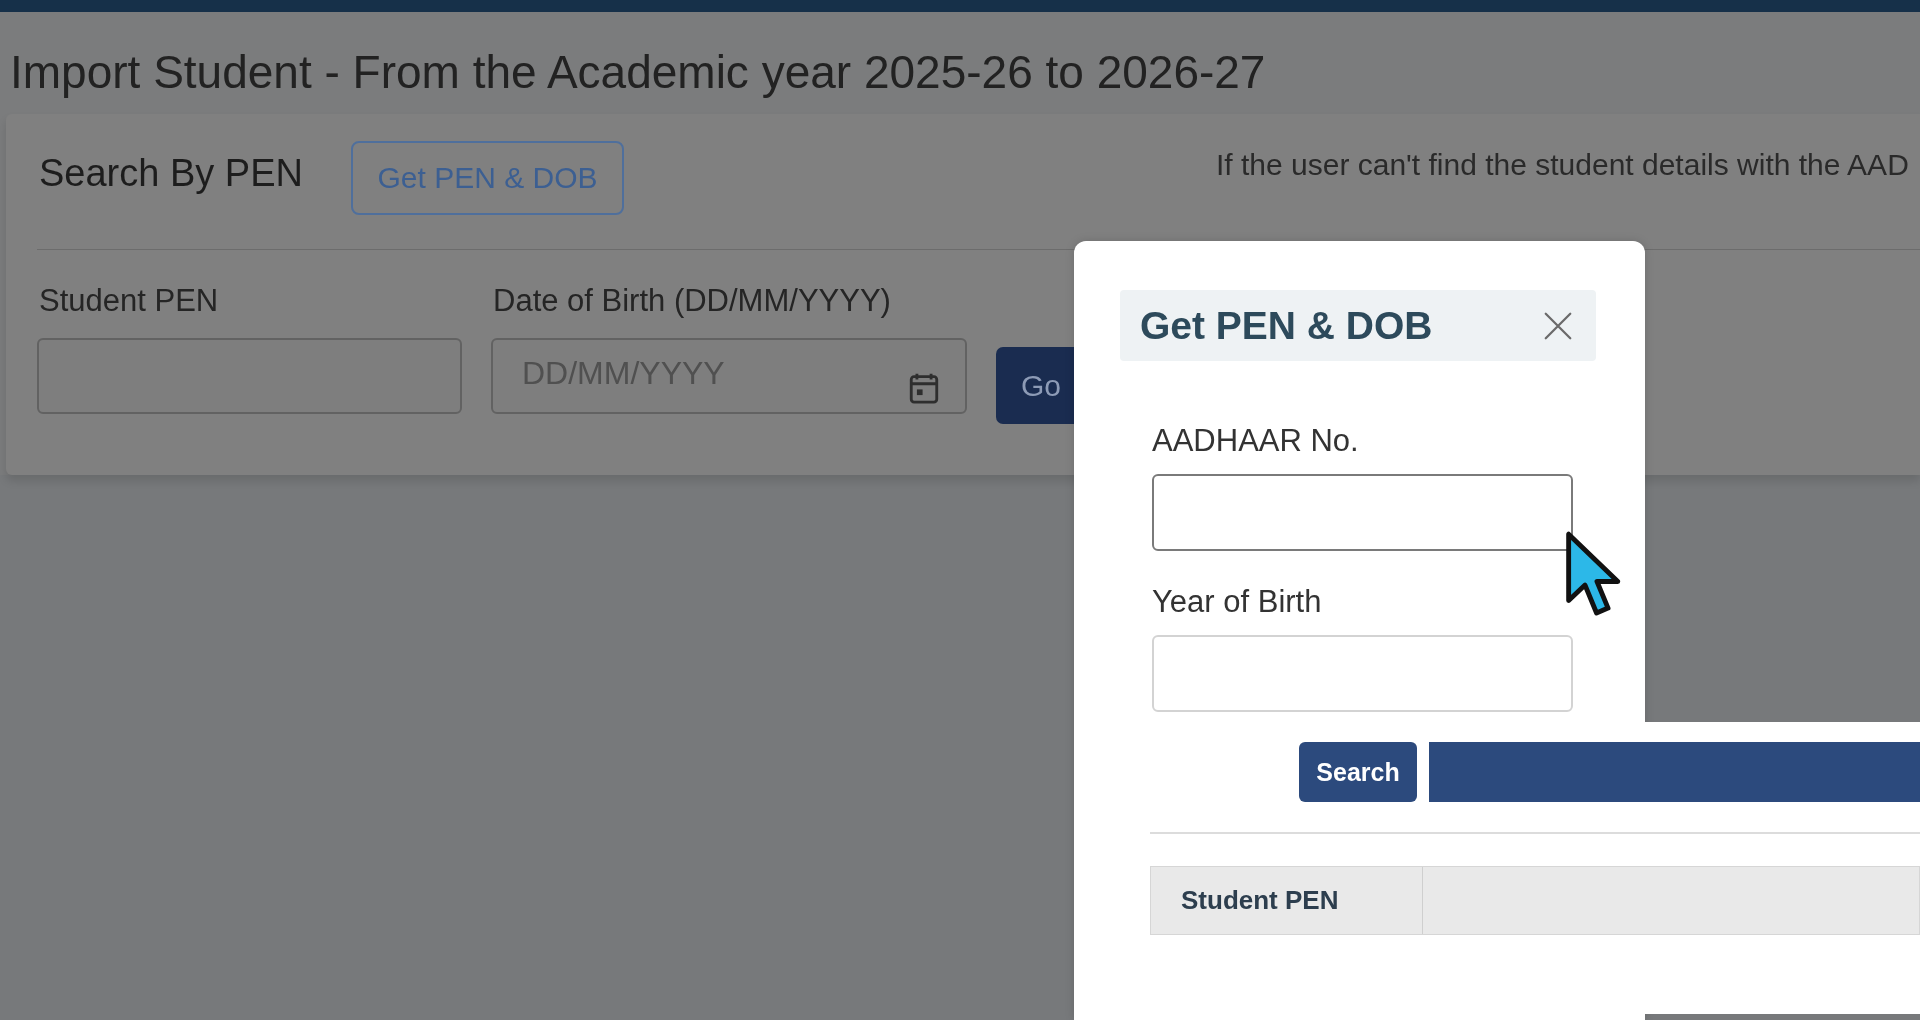 This screenshot has width=1920, height=1020. What do you see at coordinates (692, 301) in the screenshot?
I see `field-label: Date of Birth (DD/MM/YYYY)` at bounding box center [692, 301].